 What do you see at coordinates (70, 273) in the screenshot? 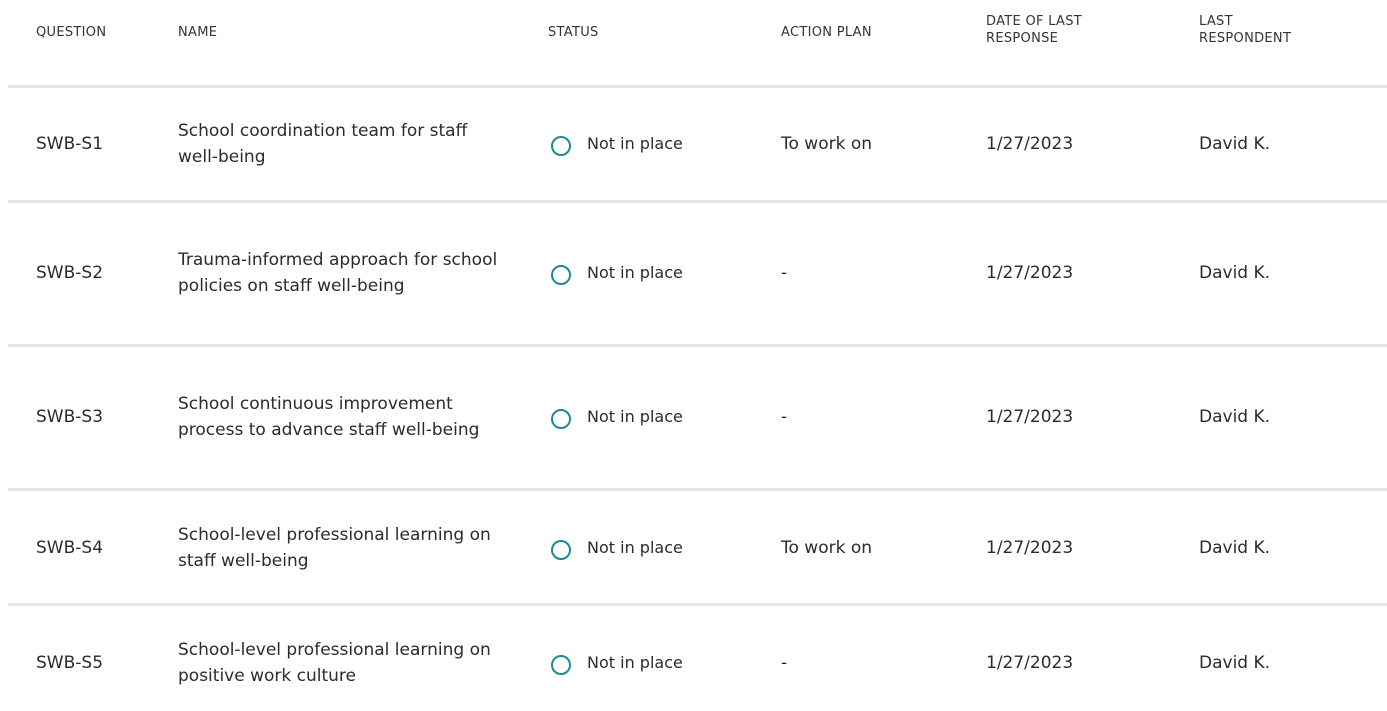
I see `question-id: SWB-S2` at bounding box center [70, 273].